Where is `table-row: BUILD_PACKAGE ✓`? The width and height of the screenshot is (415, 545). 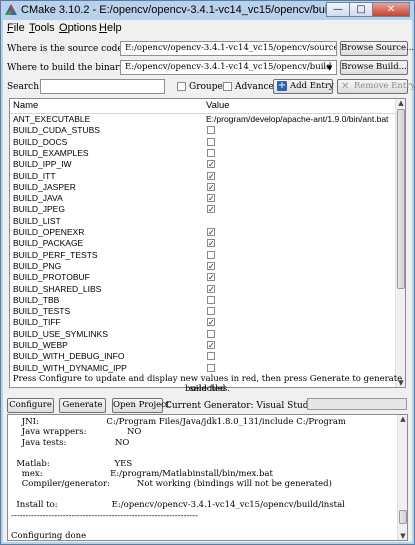
table-row: BUILD_PACKAGE ✓ is located at coordinates (202, 243).